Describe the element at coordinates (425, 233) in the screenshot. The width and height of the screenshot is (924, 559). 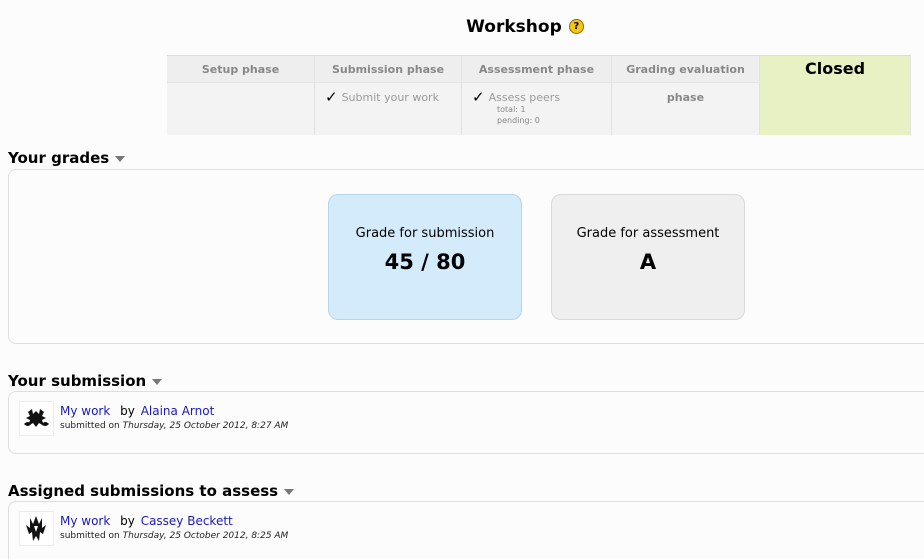
I see `submission-grade-label: Grade for submission` at that location.